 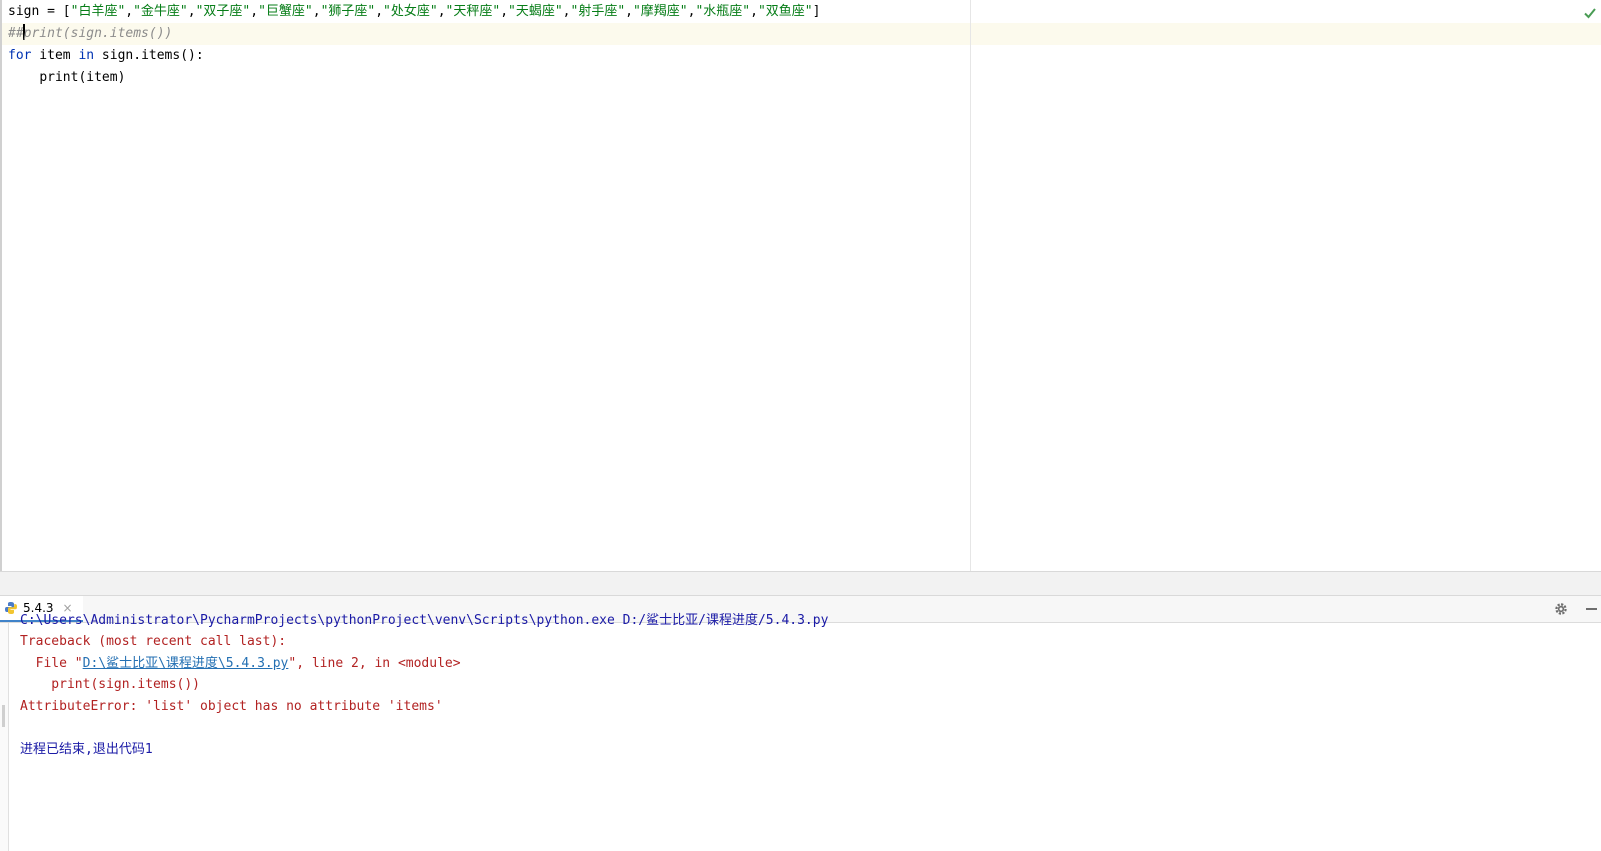 I want to click on code-text: ], so click(x=816, y=11).